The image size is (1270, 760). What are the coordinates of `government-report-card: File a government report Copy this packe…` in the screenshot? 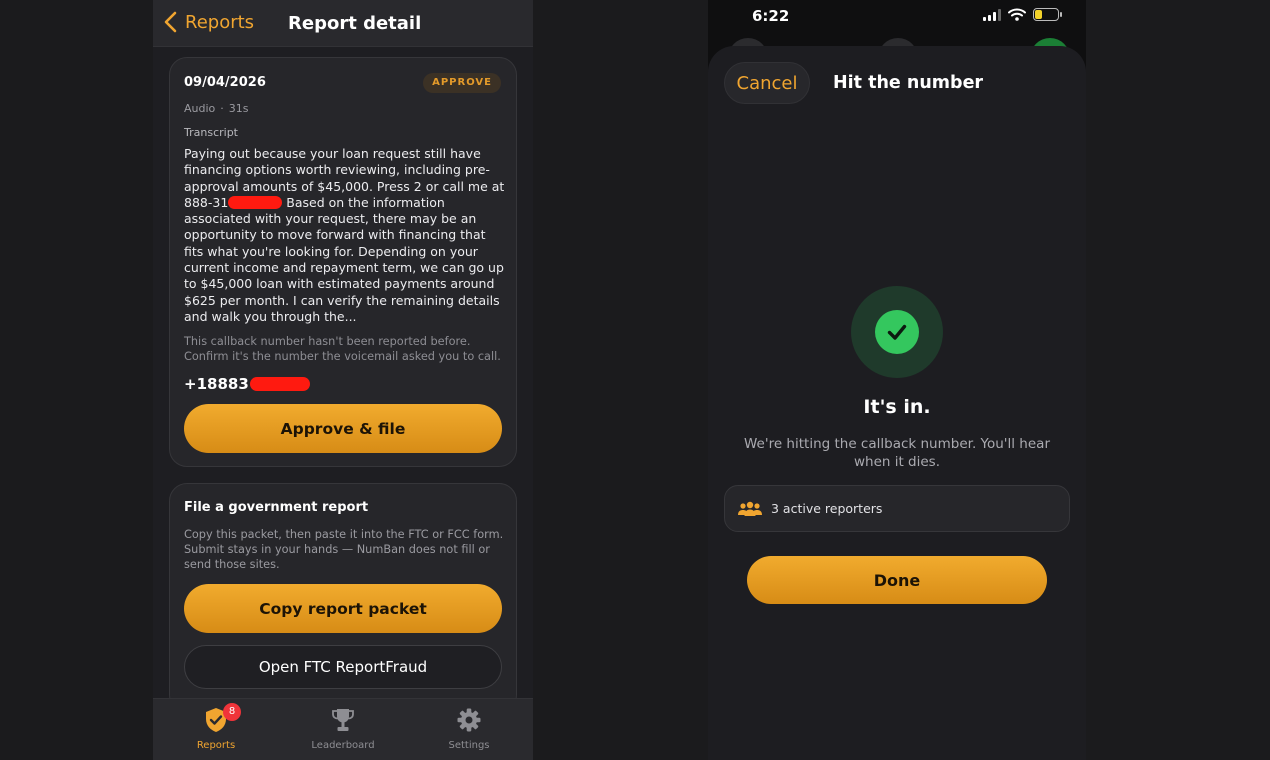 It's located at (343, 598).